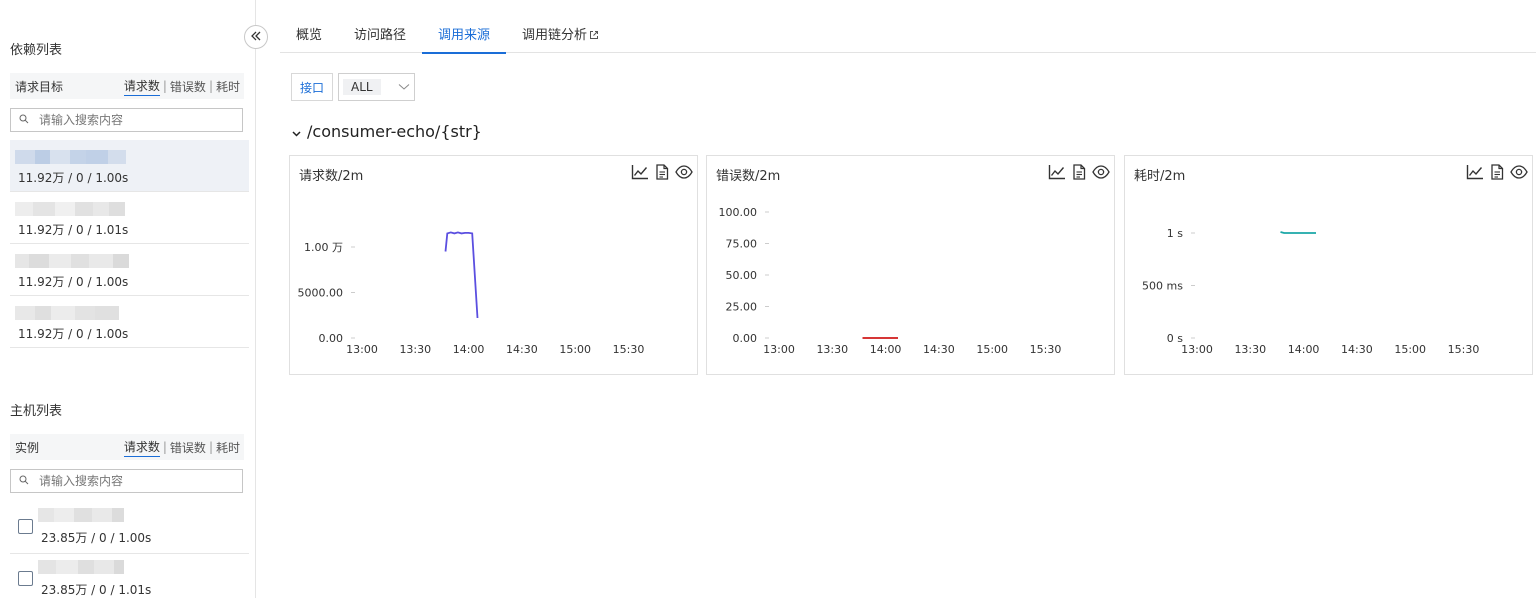 Image resolution: width=1536 pixels, height=598 pixels. What do you see at coordinates (1175, 233) in the screenshot?
I see `y-tick-label: 1 s` at bounding box center [1175, 233].